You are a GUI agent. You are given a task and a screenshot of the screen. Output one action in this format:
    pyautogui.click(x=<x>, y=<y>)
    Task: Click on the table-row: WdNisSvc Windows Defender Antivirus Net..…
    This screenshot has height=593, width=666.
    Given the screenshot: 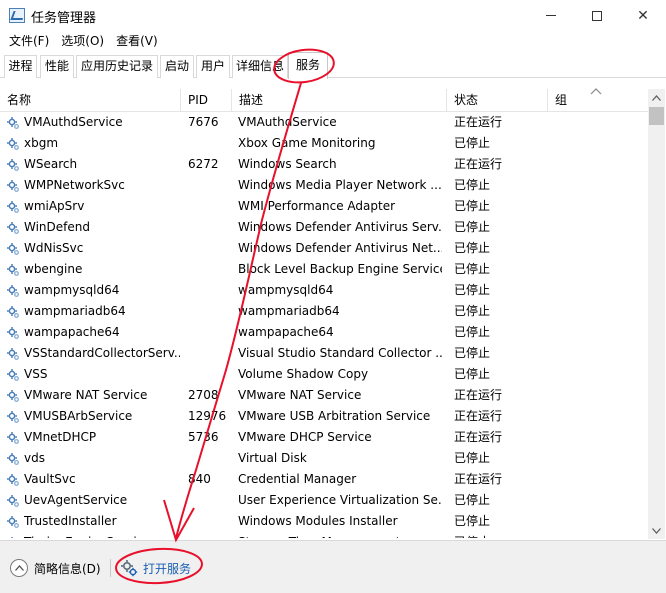 What is the action you would take?
    pyautogui.click(x=324, y=248)
    